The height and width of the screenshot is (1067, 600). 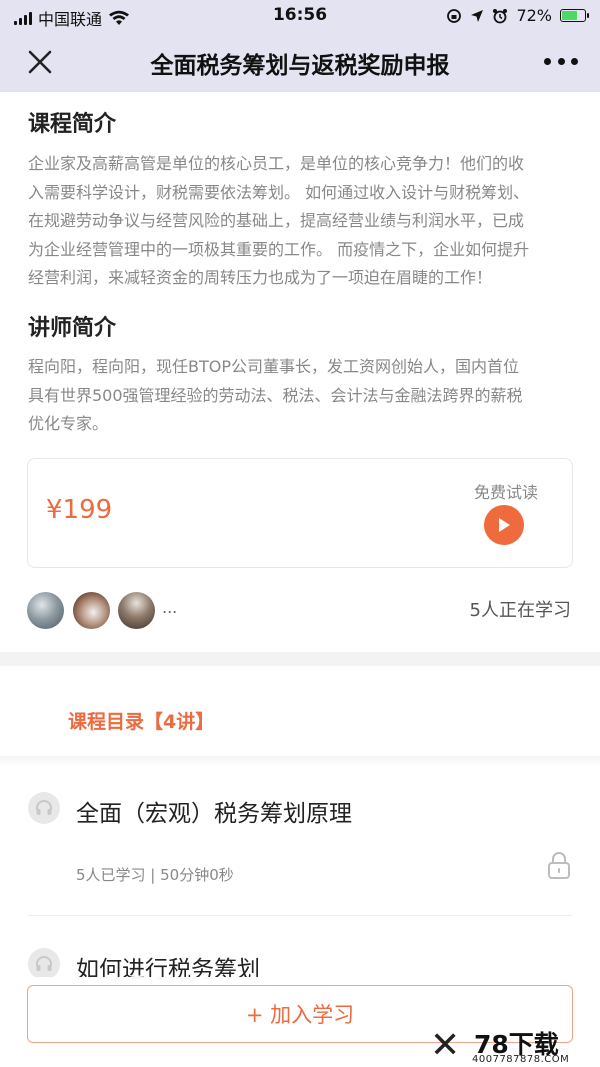 What do you see at coordinates (214, 814) in the screenshot?
I see `lesson-title: 全面（宏观）税务筹划原理` at bounding box center [214, 814].